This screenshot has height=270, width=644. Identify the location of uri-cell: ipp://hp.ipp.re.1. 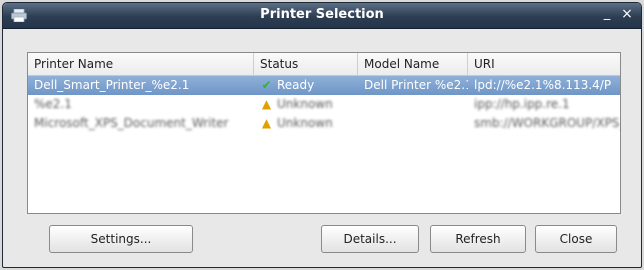
(522, 104).